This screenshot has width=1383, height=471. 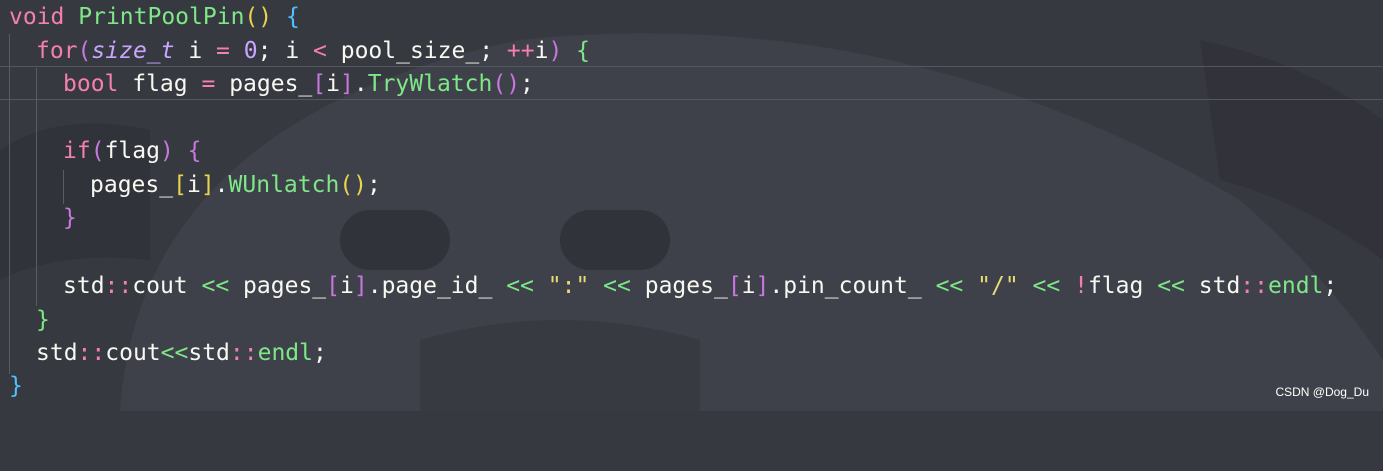 I want to click on code-line: void PrintPoolPin() {, so click(x=154, y=17).